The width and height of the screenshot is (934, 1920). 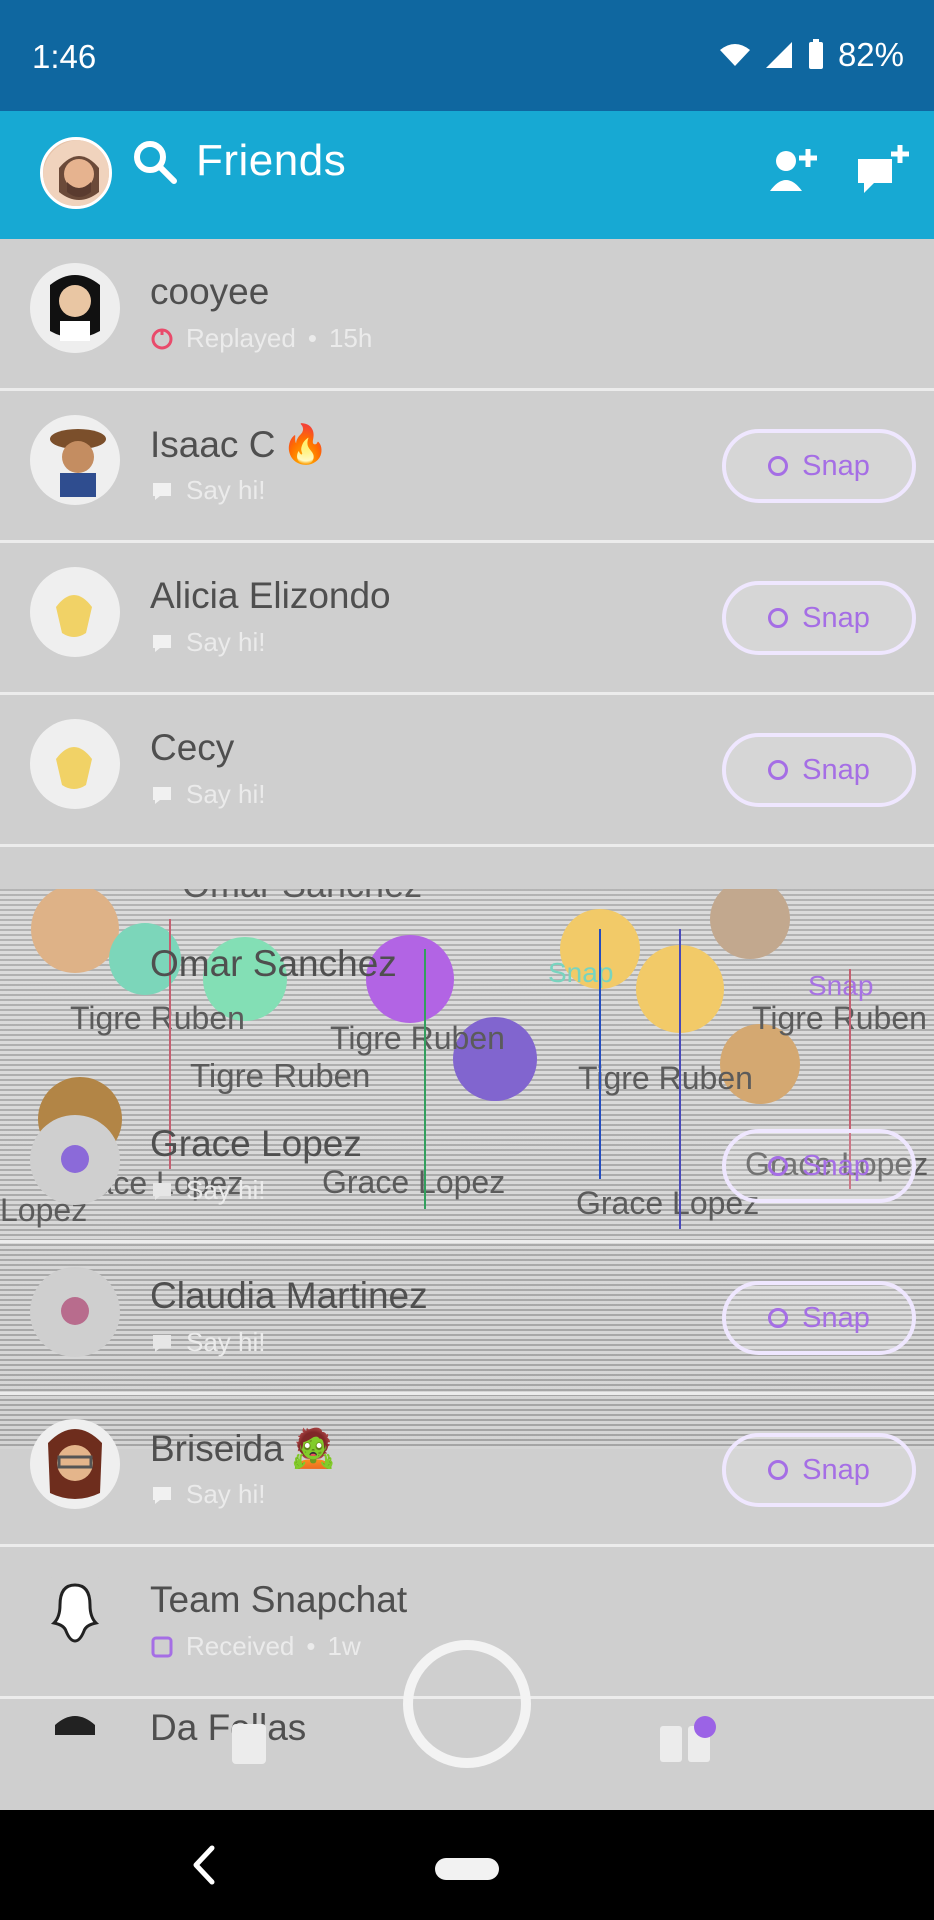 What do you see at coordinates (467, 175) in the screenshot?
I see `header: Friends` at bounding box center [467, 175].